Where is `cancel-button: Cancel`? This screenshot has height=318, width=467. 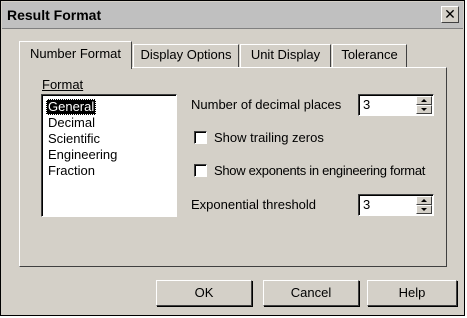 cancel-button: Cancel is located at coordinates (311, 293).